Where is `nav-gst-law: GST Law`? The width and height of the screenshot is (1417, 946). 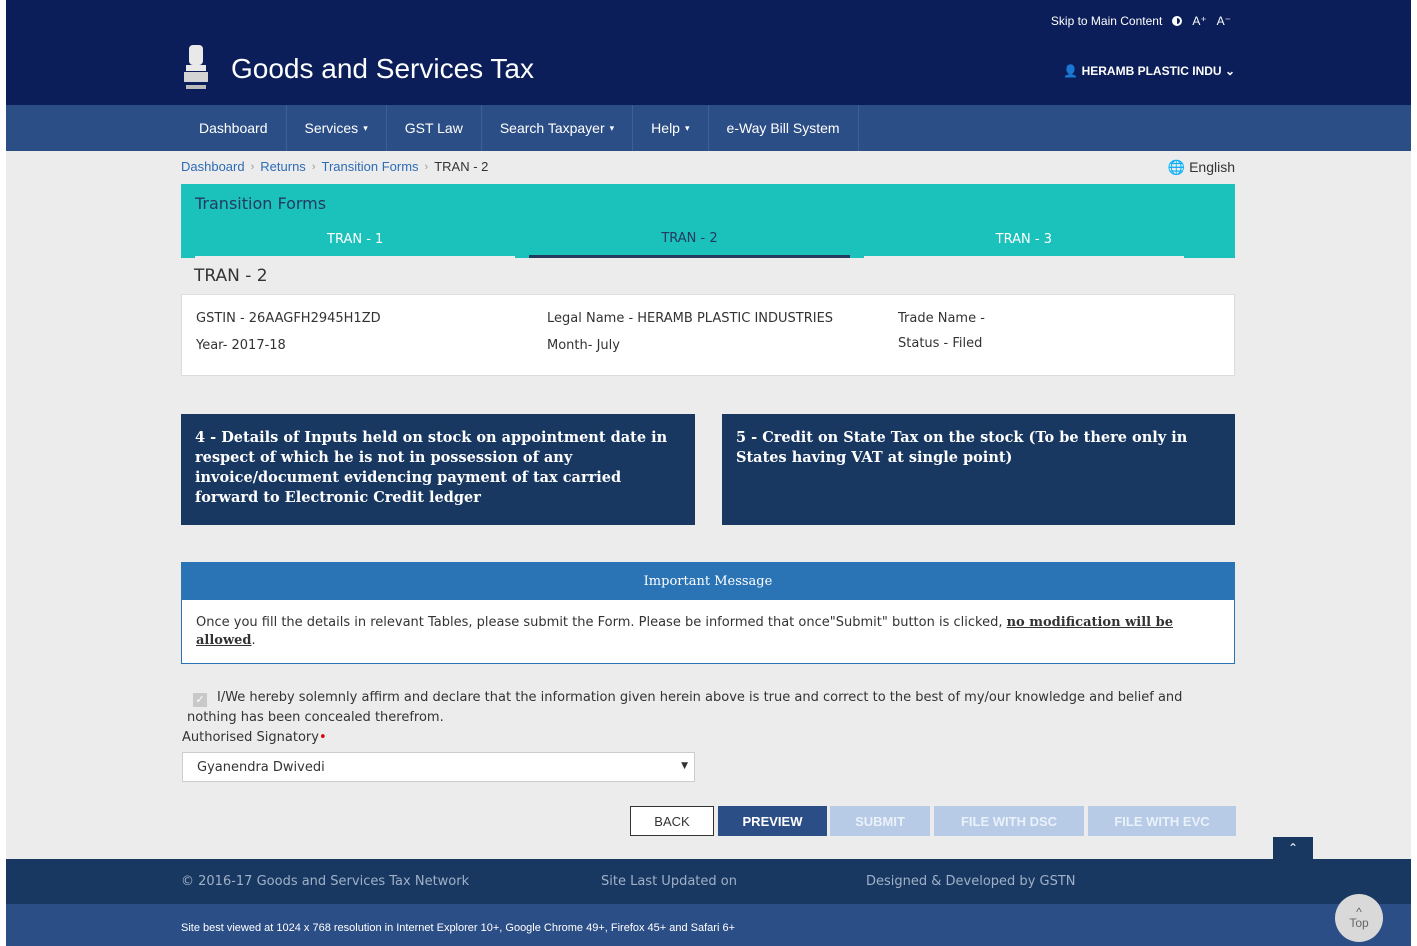
nav-gst-law: GST Law is located at coordinates (434, 128).